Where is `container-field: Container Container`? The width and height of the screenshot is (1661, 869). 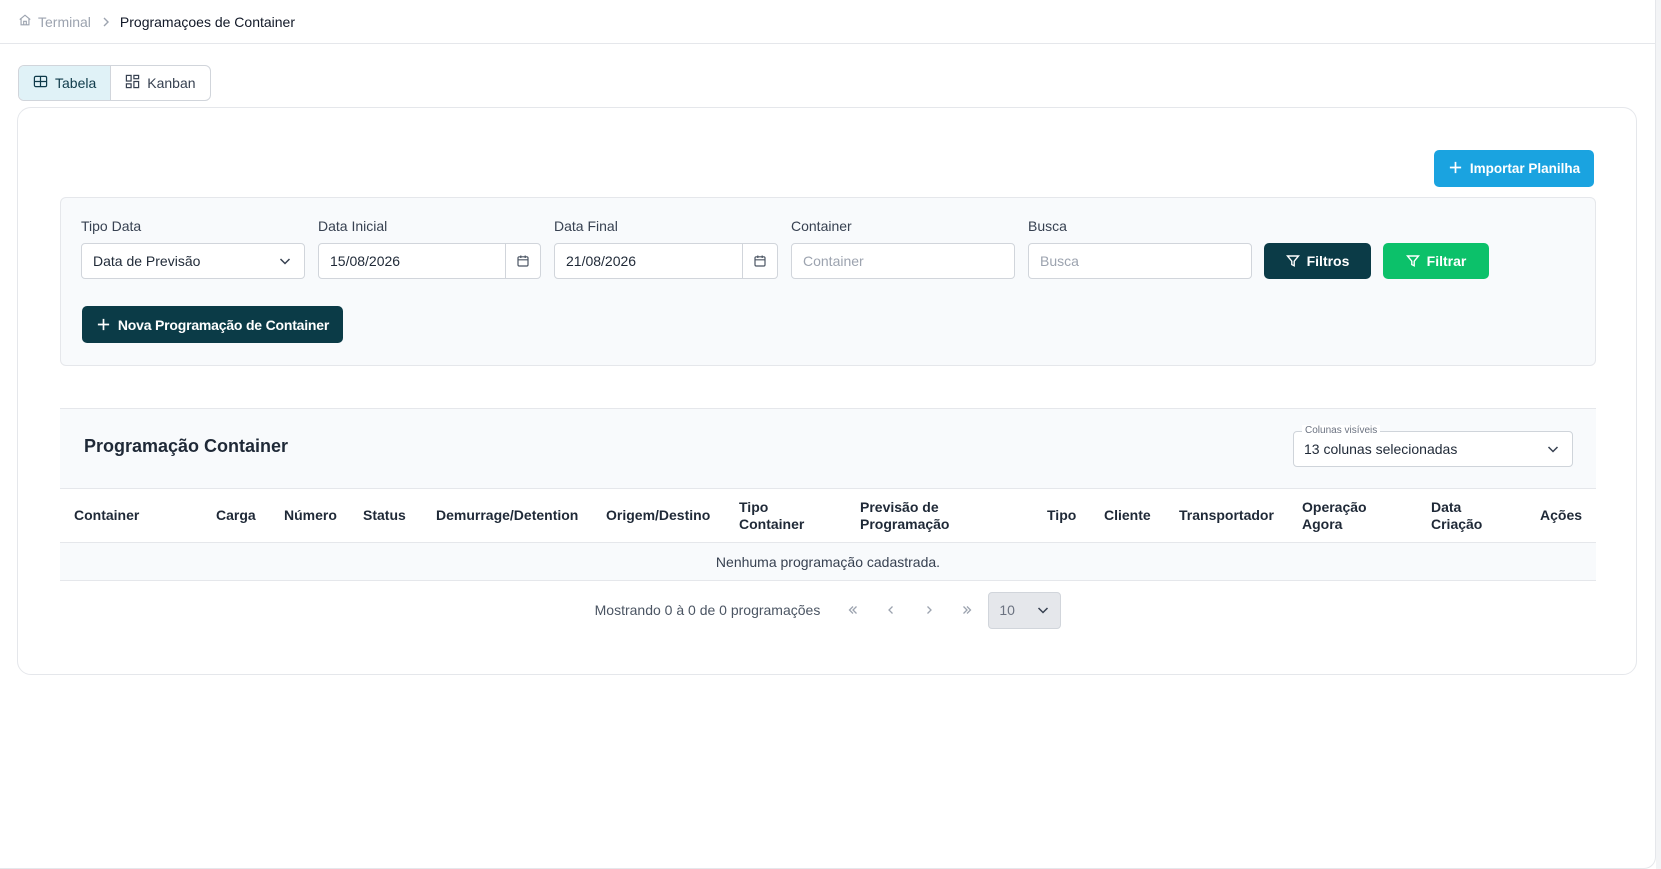
container-field: Container Container is located at coordinates (903, 248).